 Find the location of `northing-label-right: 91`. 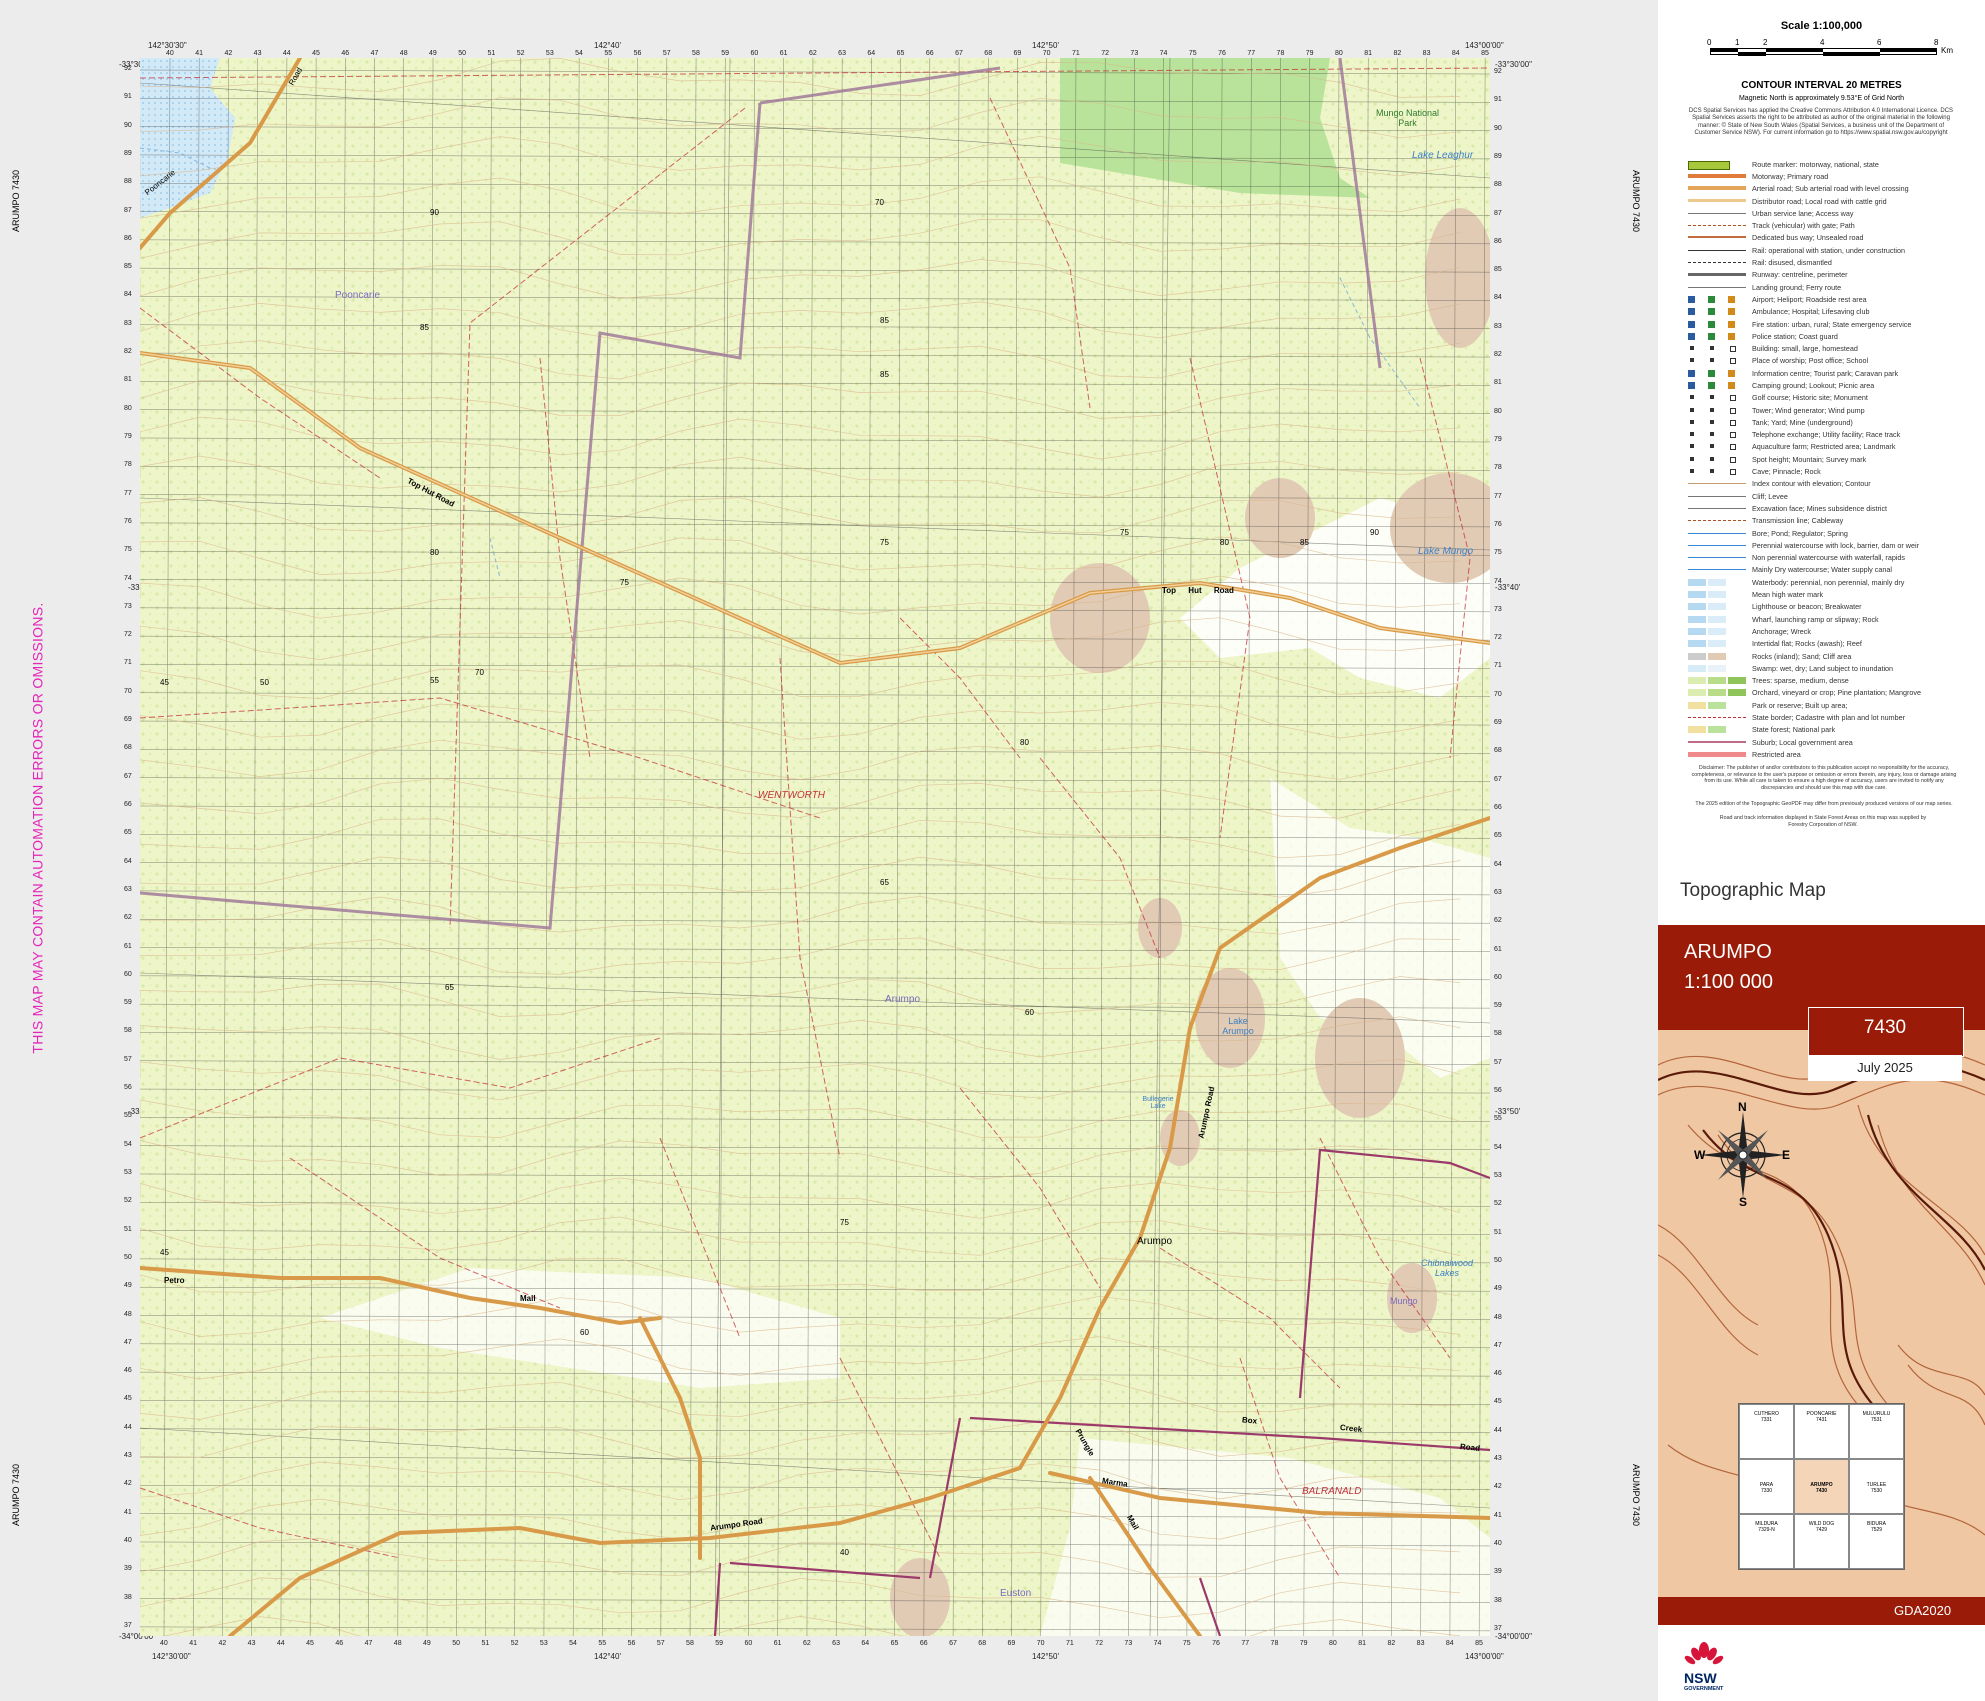

northing-label-right: 91 is located at coordinates (1498, 100).